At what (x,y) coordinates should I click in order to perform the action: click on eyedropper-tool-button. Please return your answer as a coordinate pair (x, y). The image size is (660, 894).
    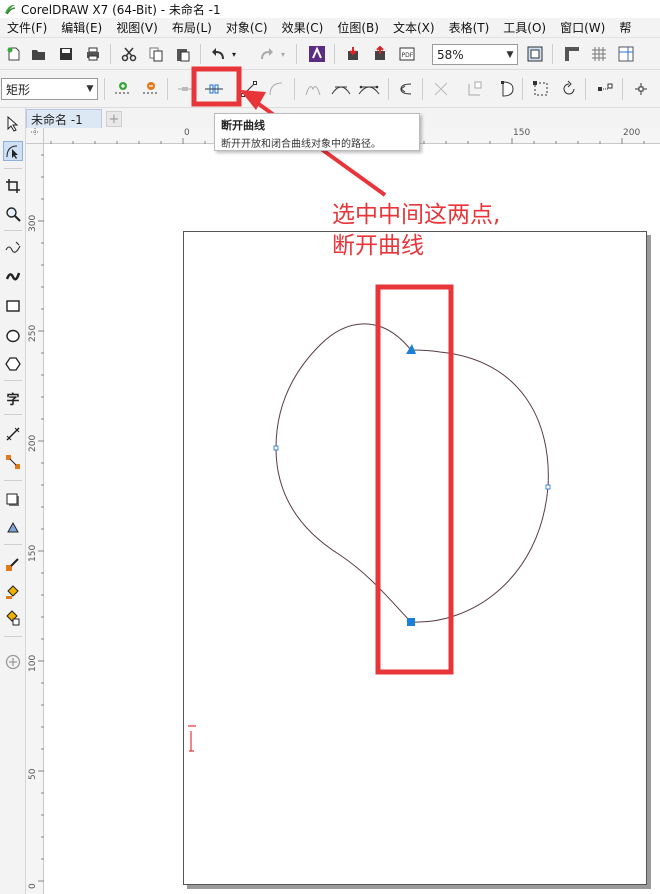
    Looking at the image, I should click on (13, 564).